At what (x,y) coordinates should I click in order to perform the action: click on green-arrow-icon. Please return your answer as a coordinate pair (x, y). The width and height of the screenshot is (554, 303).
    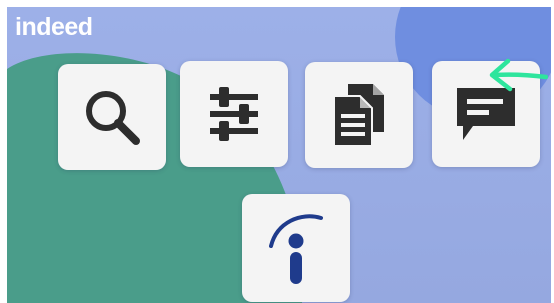
    Looking at the image, I should click on (518, 75).